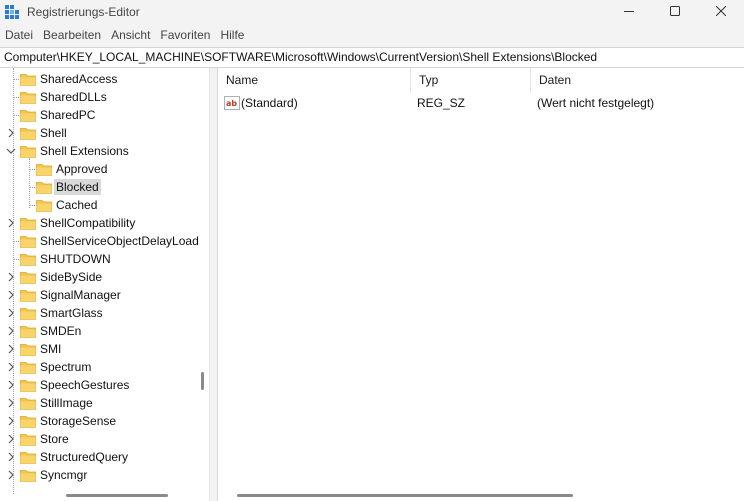 This screenshot has height=501, width=744. Describe the element at coordinates (100, 133) in the screenshot. I see `tree-item-shell: Shell` at that location.